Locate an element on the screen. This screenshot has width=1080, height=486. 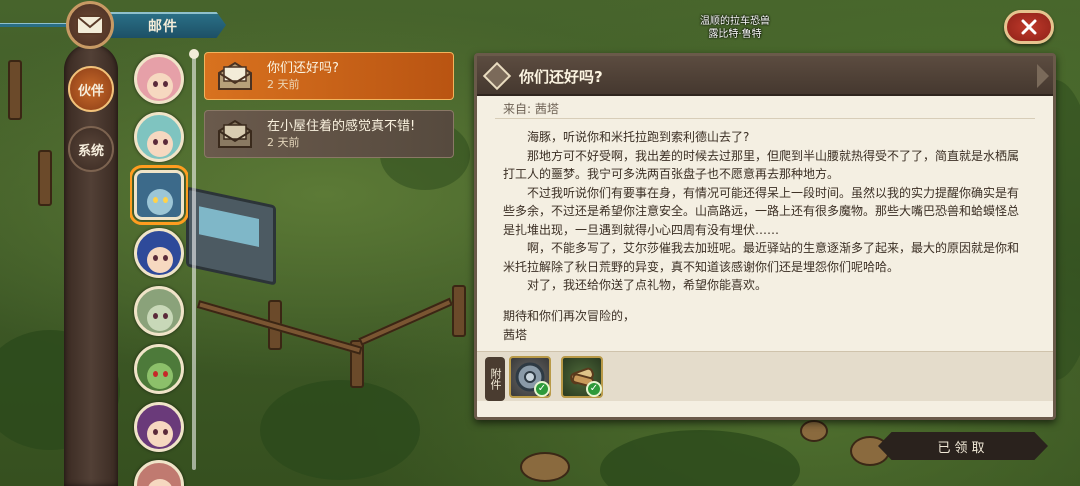
letter-paragraph: 海豚，听说你和米托拉跑到索利德山去了? is located at coordinates (638, 137).